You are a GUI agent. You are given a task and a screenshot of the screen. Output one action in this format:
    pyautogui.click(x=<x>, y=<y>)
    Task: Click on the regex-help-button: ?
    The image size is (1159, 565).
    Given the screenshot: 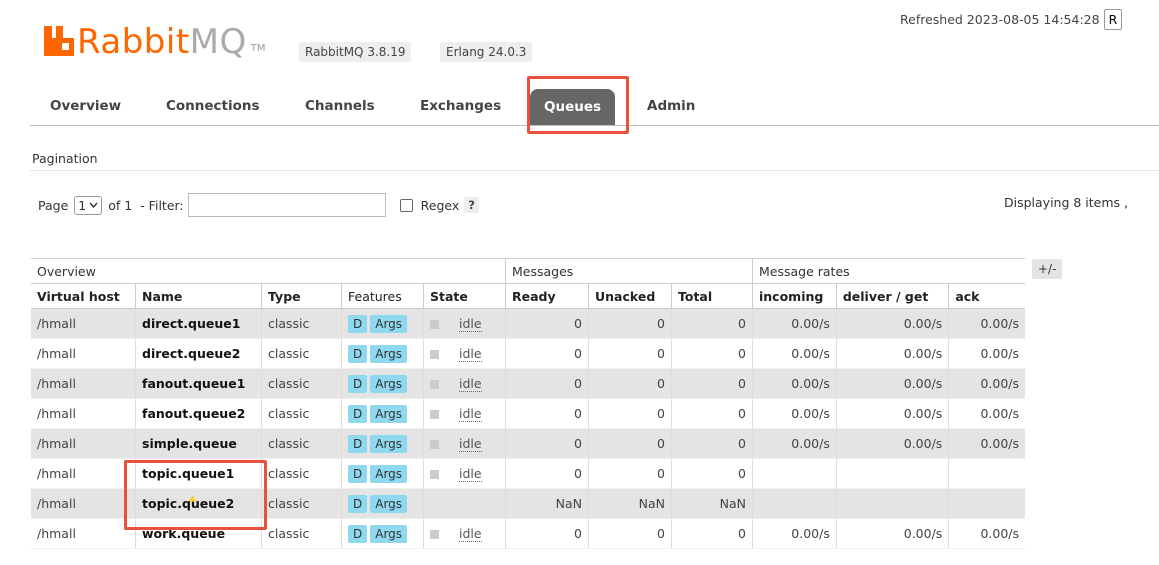 What is the action you would take?
    pyautogui.click(x=471, y=205)
    